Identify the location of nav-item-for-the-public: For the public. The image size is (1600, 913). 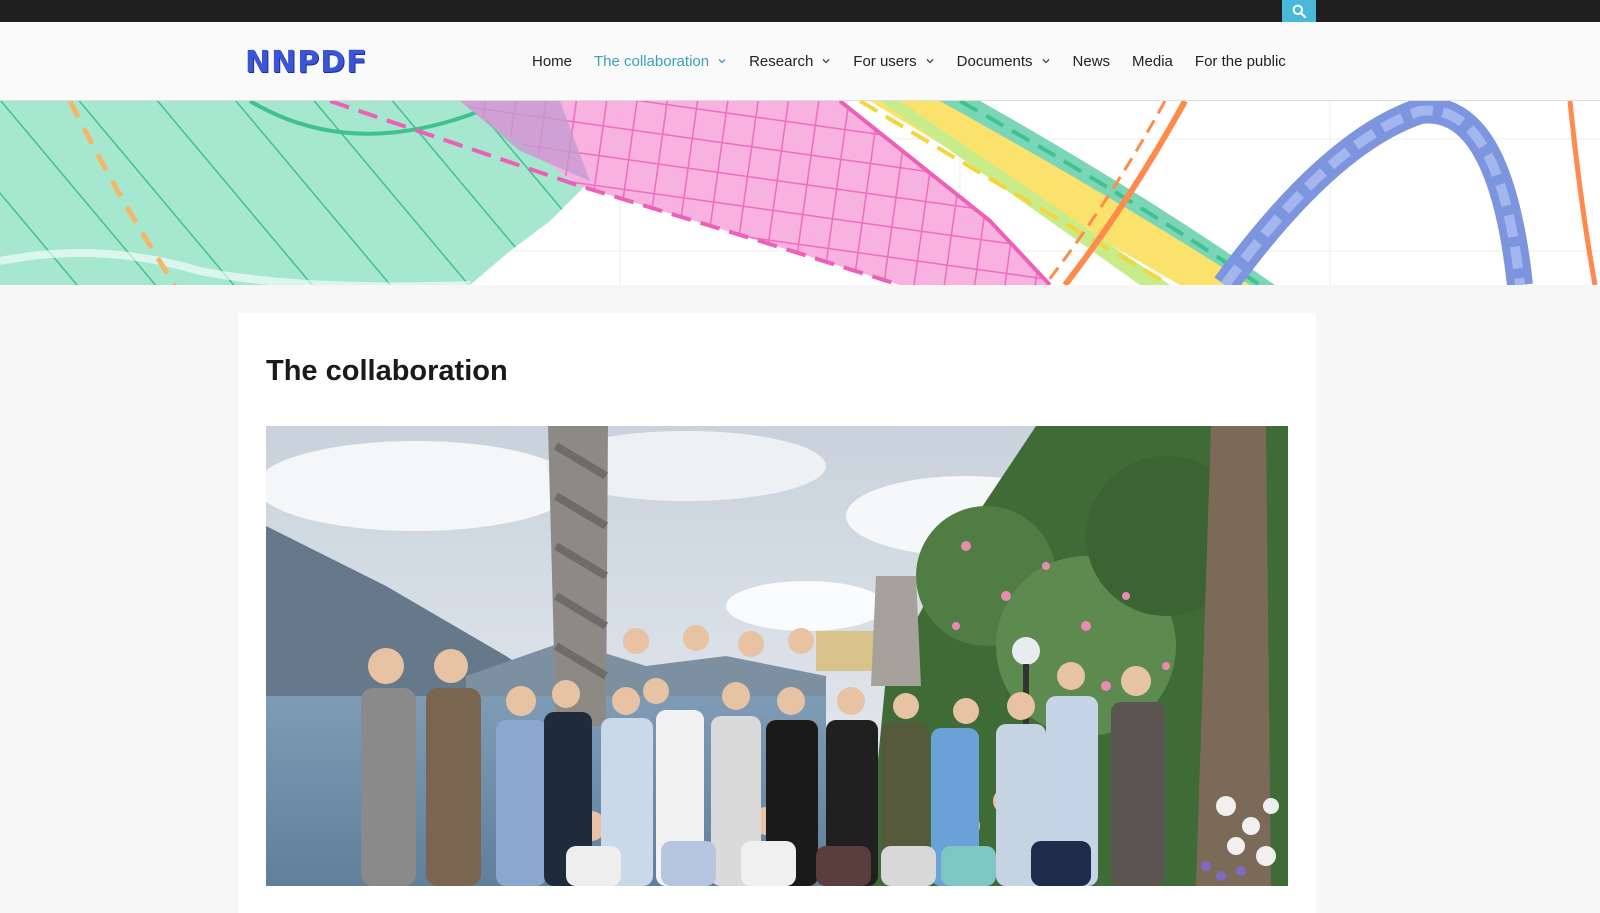
(1240, 61).